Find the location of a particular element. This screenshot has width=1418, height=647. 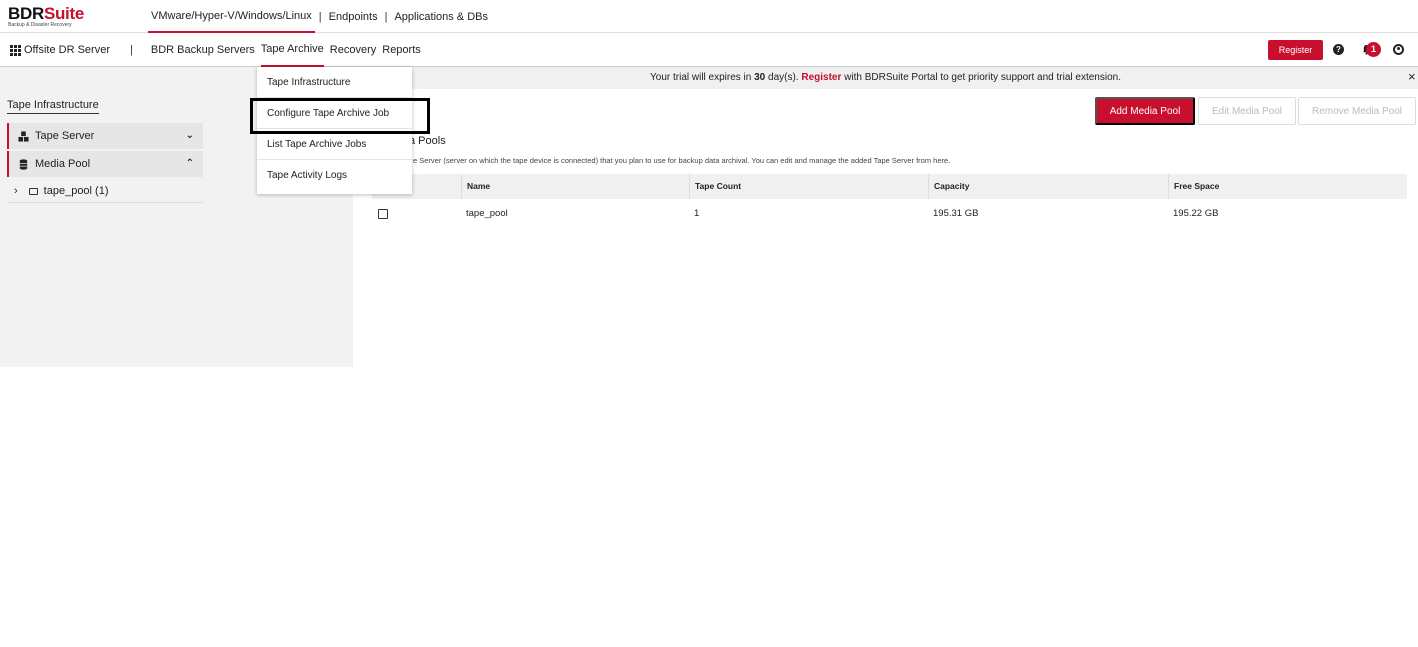

logo-text-suite: Suite is located at coordinates (63, 13).